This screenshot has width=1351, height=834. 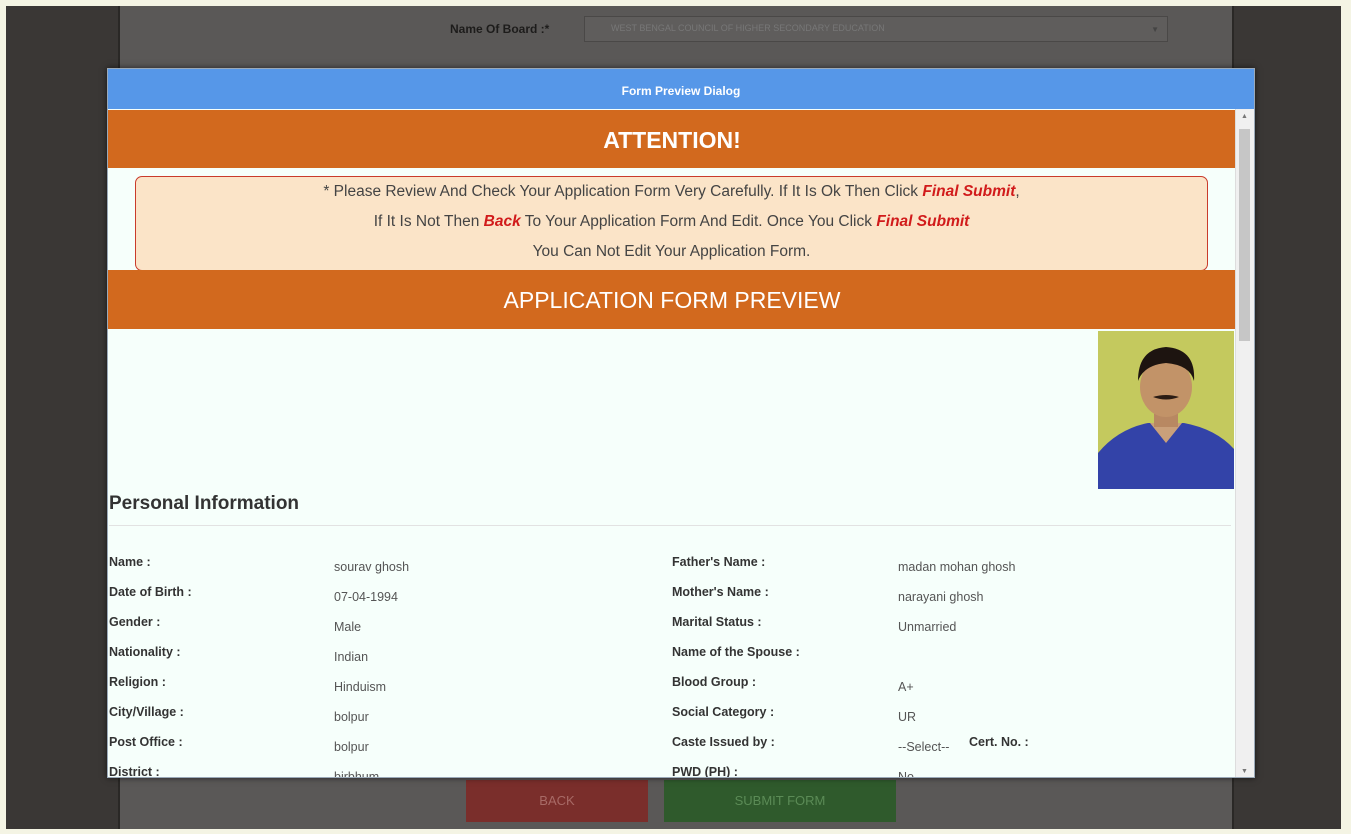 I want to click on field-label: Blood Group :, so click(x=714, y=682).